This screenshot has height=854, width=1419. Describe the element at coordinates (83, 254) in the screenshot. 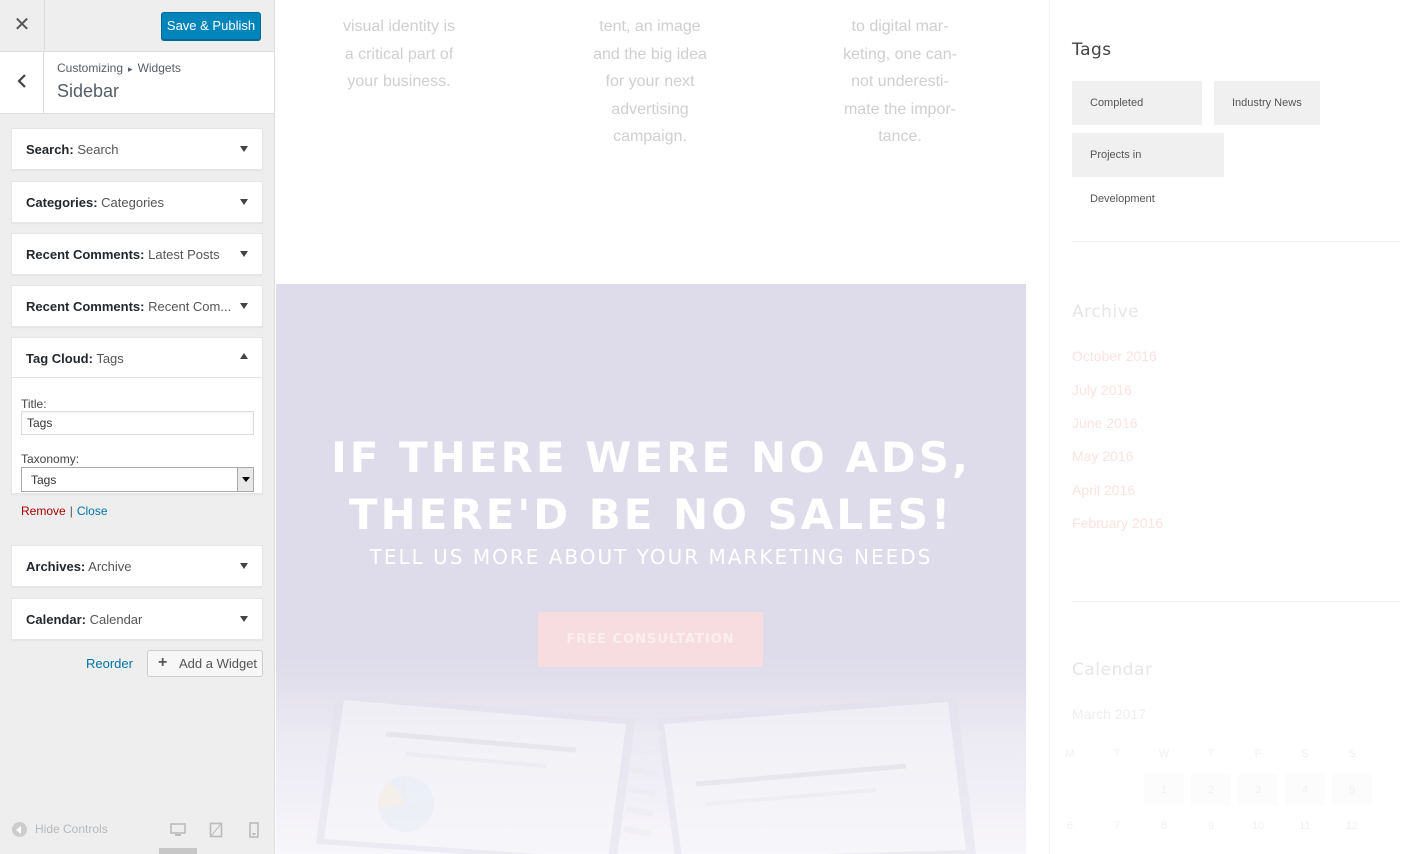

I see `widget-type: Recent Comments` at that location.